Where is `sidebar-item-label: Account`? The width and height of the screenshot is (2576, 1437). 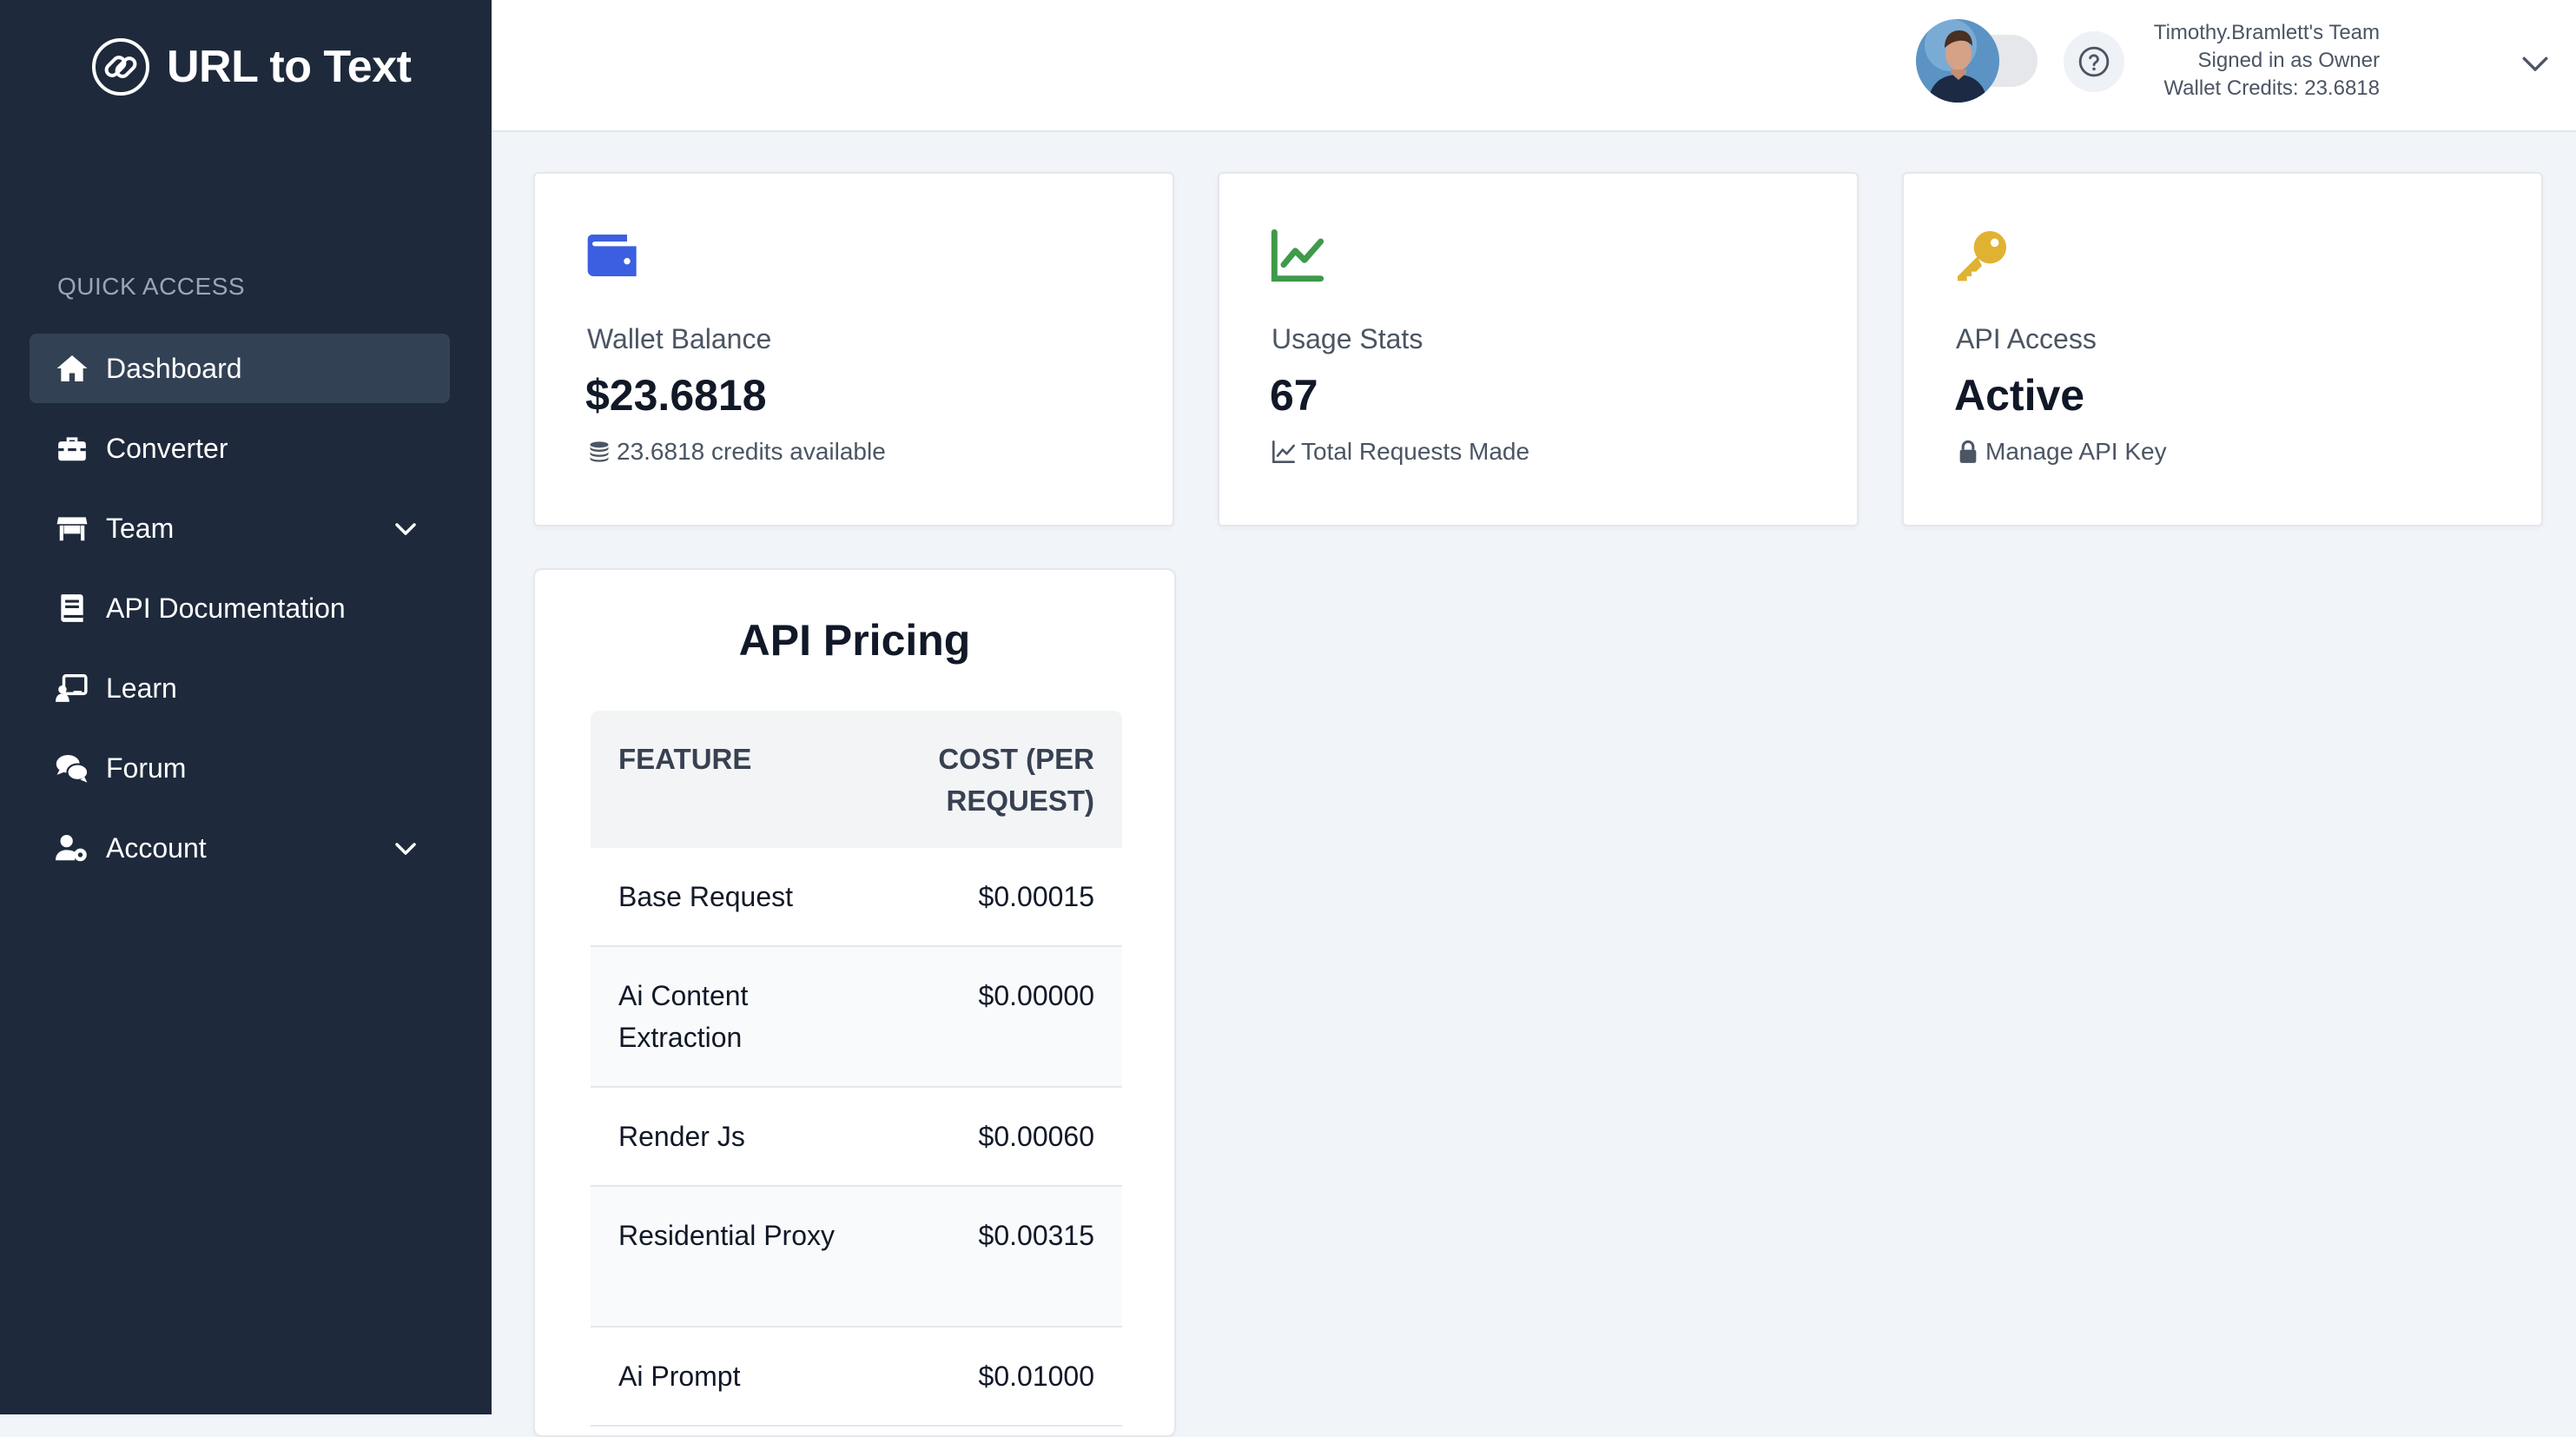
sidebar-item-label: Account is located at coordinates (157, 847).